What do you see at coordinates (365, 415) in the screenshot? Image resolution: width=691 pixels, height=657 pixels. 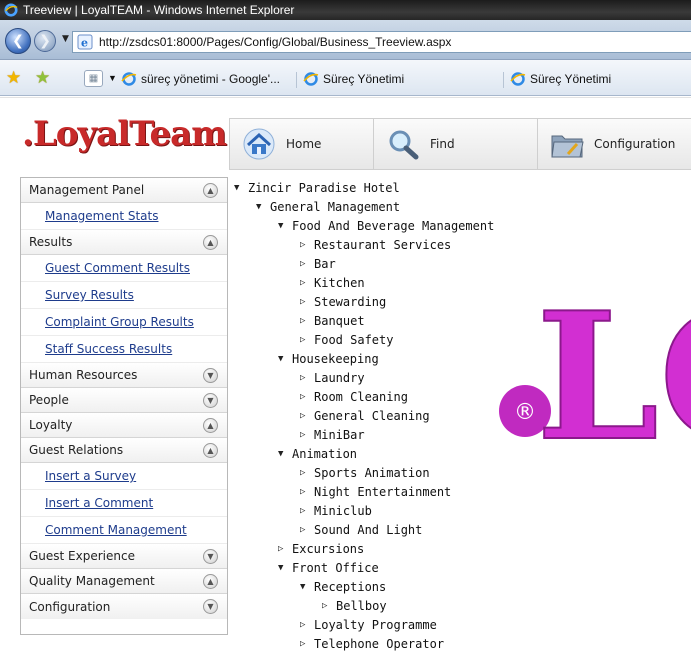 I see `tree-node: ▷ General Cleaning` at bounding box center [365, 415].